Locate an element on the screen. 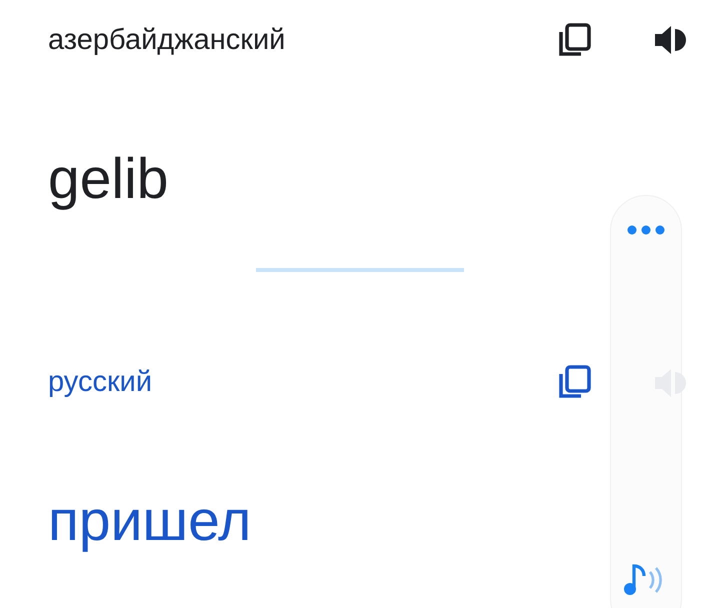 The height and width of the screenshot is (608, 720). source-text: gelib is located at coordinates (109, 179).